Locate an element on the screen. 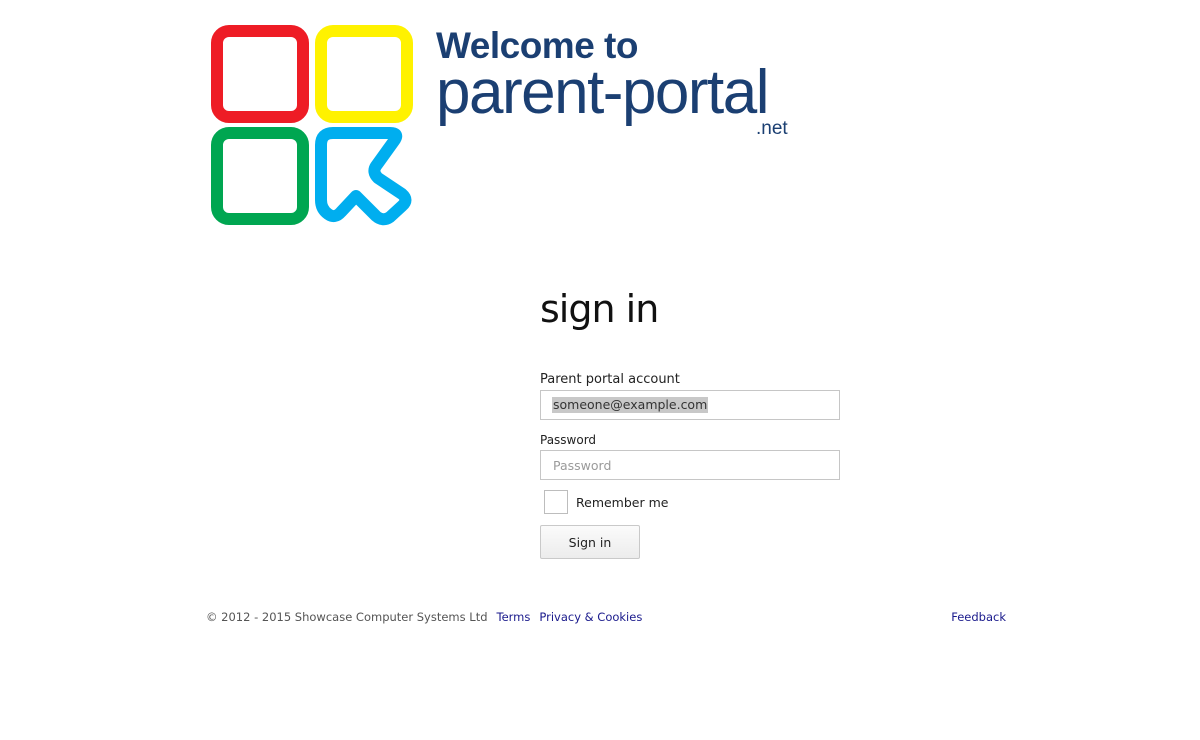 The height and width of the screenshot is (740, 1200). account-field-wrapper: someone@example.com is located at coordinates (690, 405).